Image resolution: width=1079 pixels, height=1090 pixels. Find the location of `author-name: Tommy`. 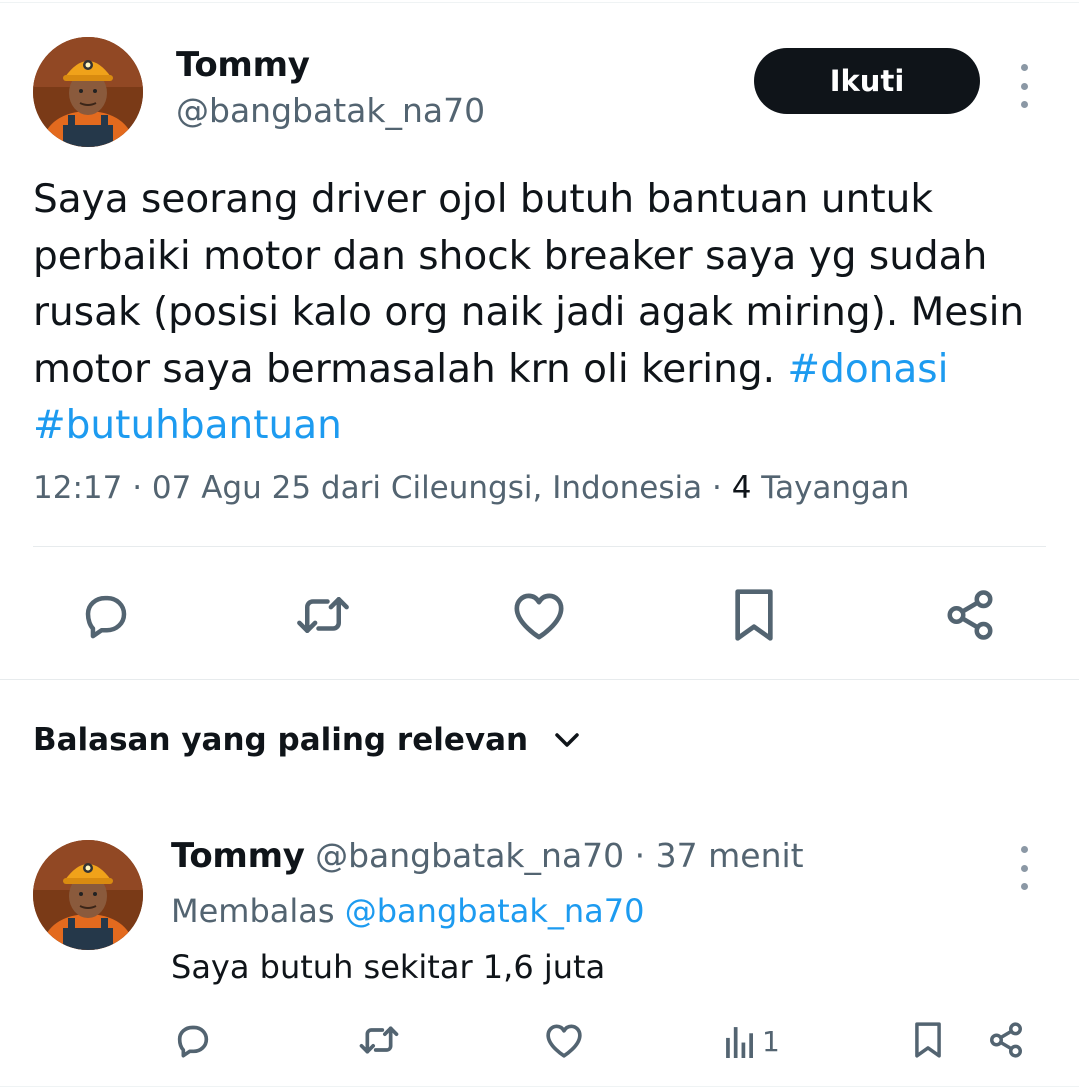

author-name: Tommy is located at coordinates (243, 65).